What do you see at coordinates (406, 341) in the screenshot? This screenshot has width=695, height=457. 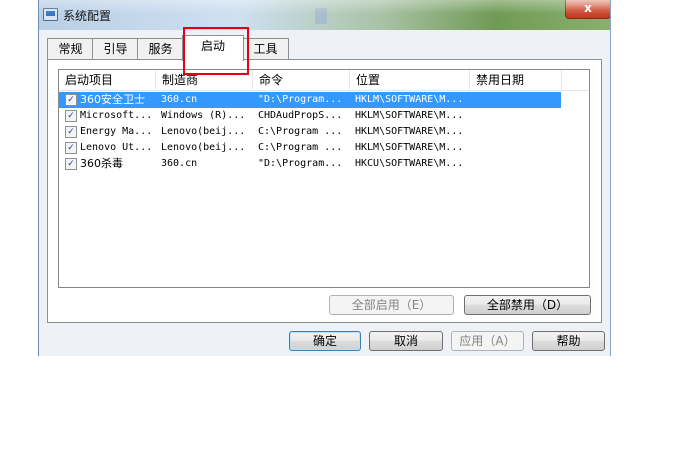 I see `cancel-button: 取消` at bounding box center [406, 341].